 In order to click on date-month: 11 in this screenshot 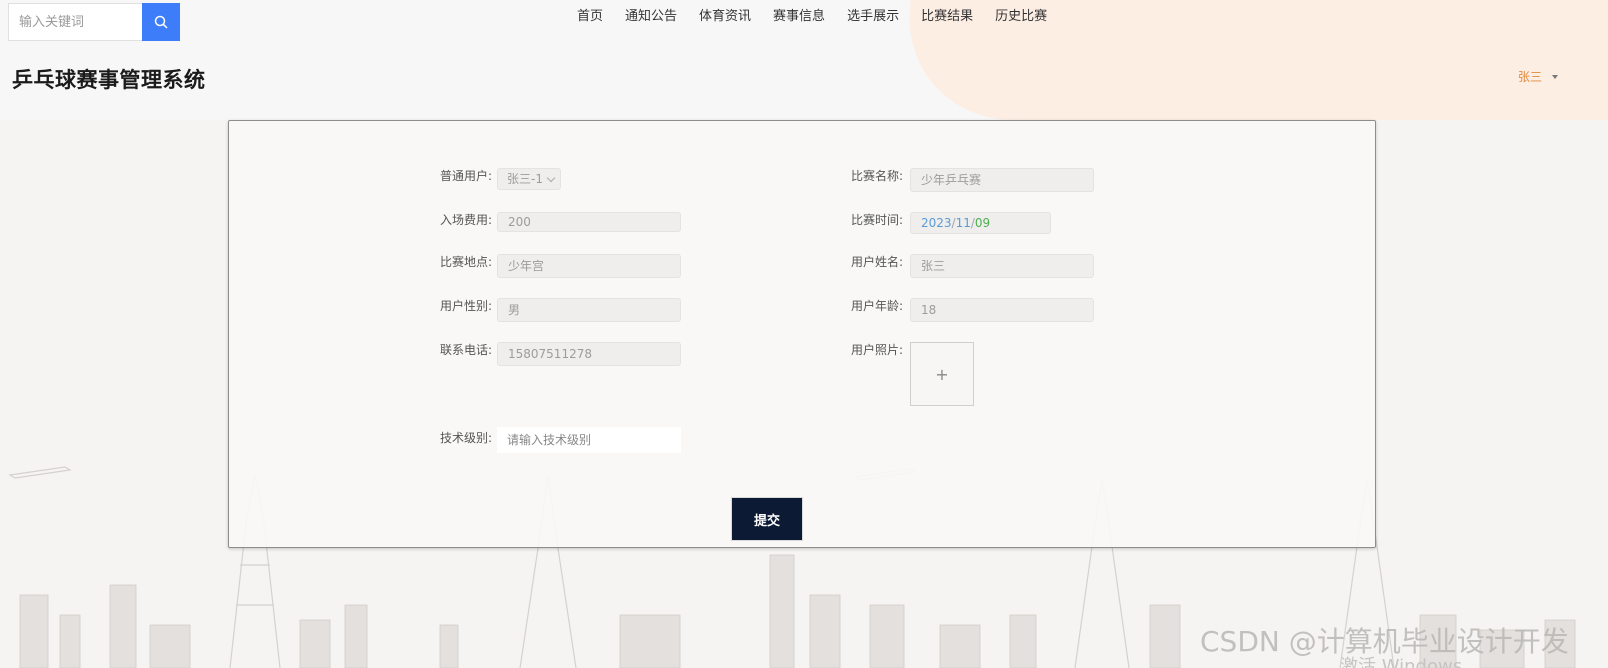, I will do `click(963, 223)`.